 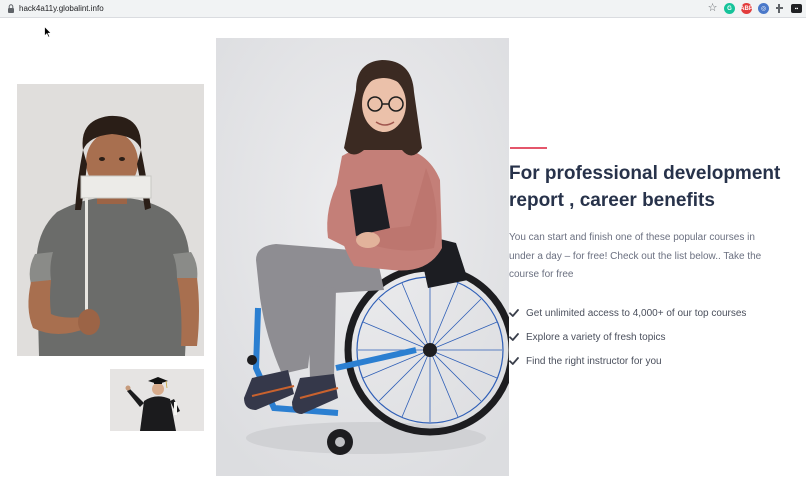 What do you see at coordinates (157, 400) in the screenshot?
I see `graduate-photo` at bounding box center [157, 400].